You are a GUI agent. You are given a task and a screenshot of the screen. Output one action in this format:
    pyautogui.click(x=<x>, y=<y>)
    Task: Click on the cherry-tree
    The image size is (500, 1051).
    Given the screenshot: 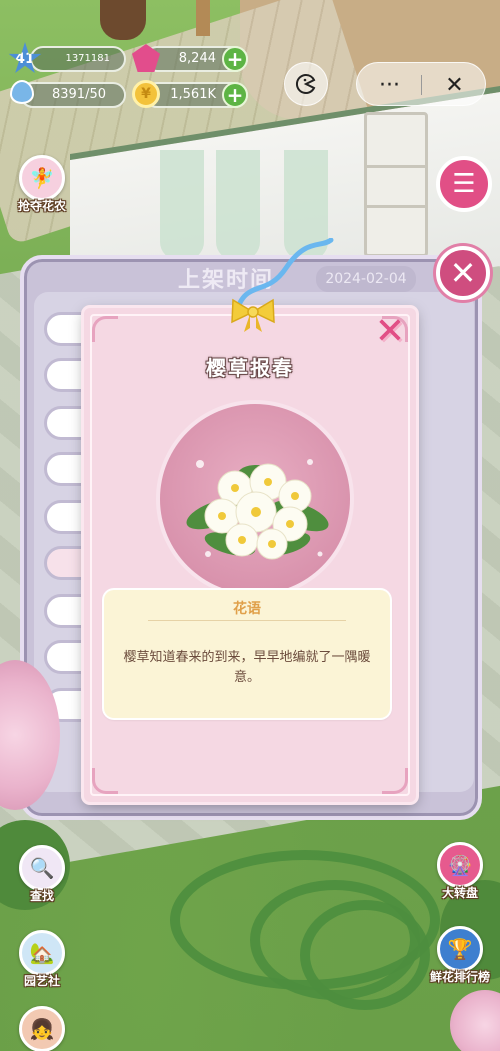 What is the action you would take?
    pyautogui.click(x=475, y=1020)
    